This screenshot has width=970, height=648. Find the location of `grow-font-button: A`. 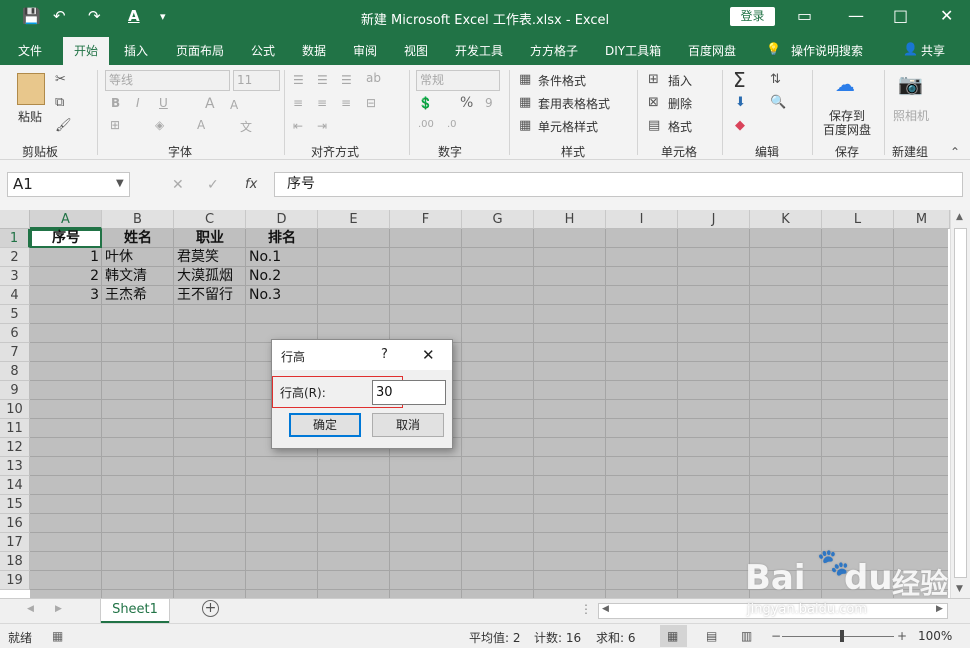

grow-font-button: A is located at coordinates (210, 104).